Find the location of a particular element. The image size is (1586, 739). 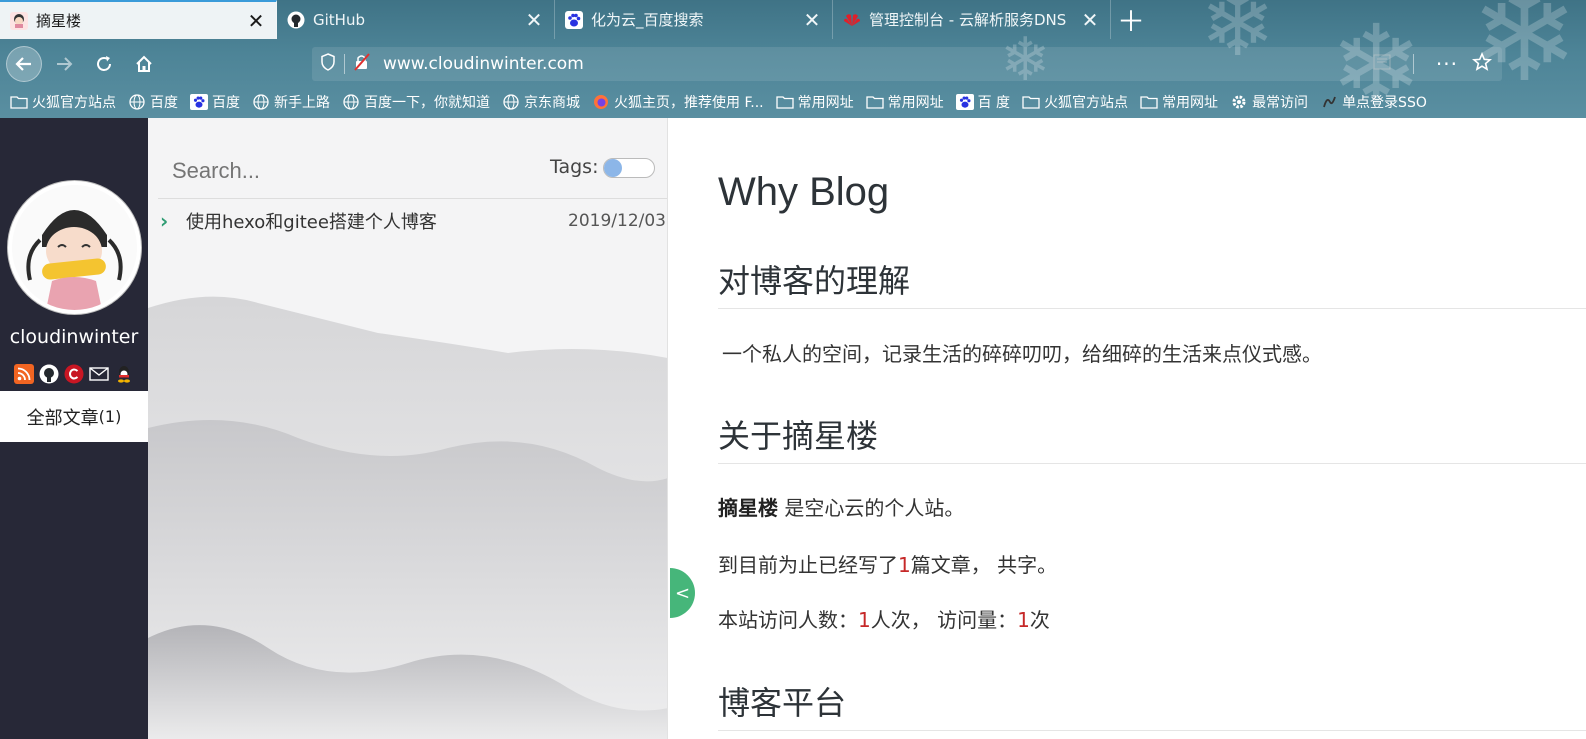

arrow-left-icon is located at coordinates (23, 64).